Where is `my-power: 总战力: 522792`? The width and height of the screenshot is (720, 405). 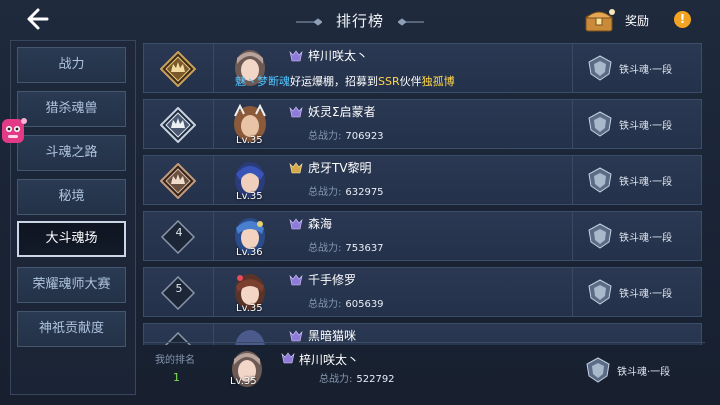 my-power: 总战力: 522792 is located at coordinates (357, 379).